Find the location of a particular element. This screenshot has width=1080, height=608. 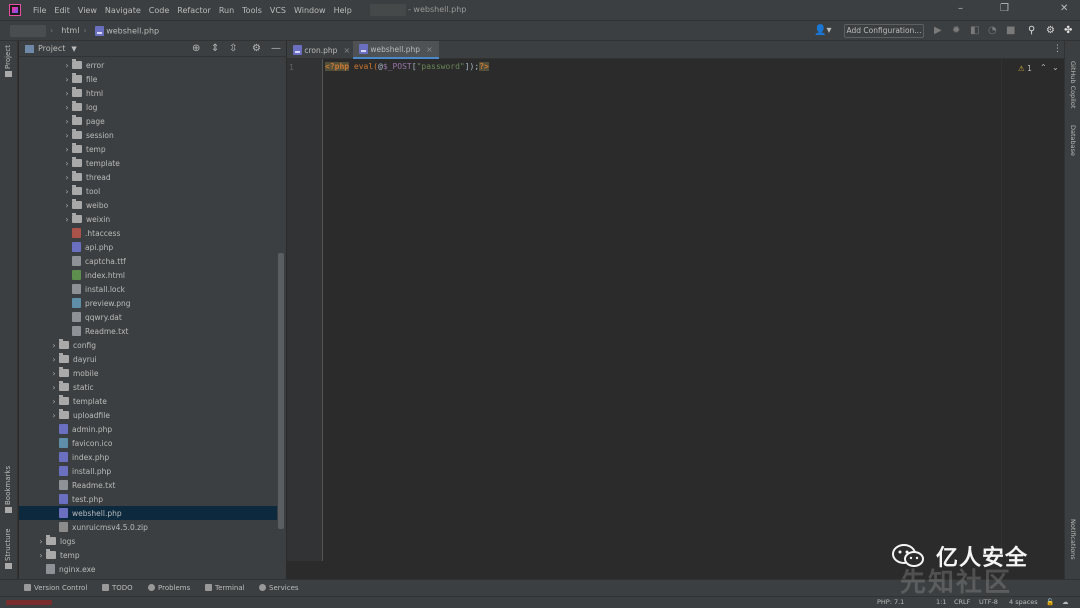

project-tool-button: Project is located at coordinates (8, 57).